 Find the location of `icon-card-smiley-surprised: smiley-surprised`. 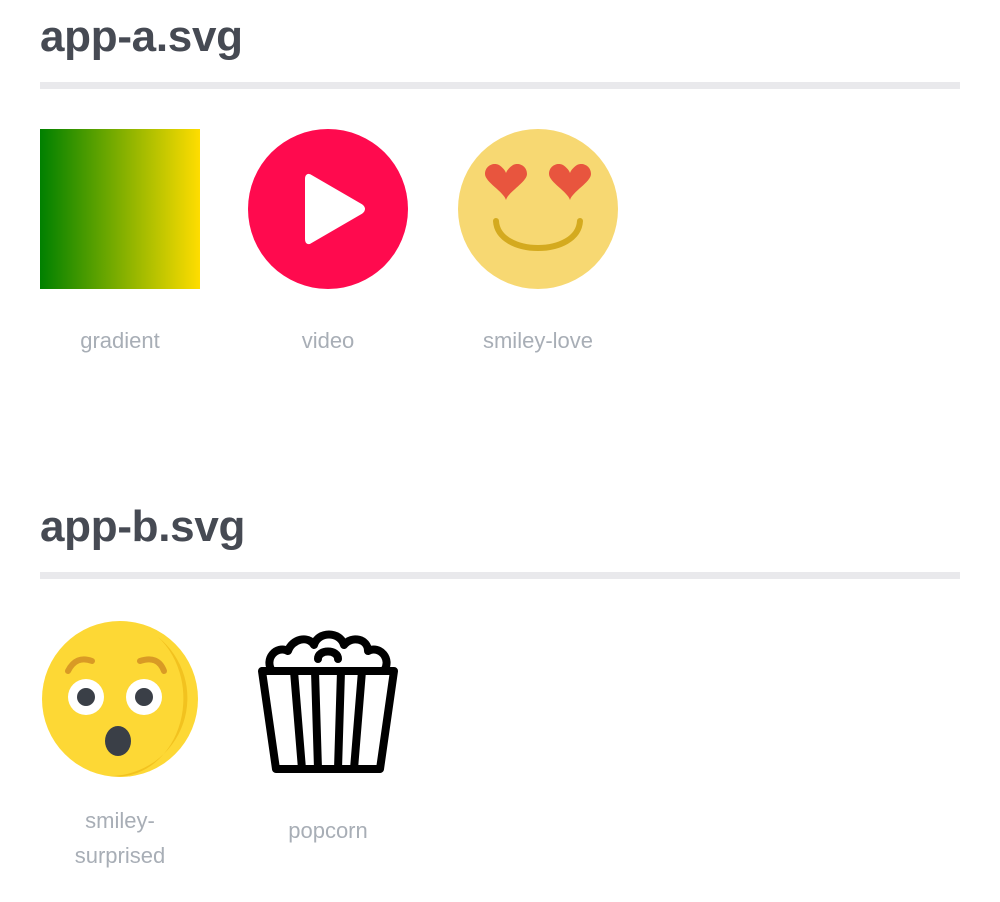

icon-card-smiley-surprised: smiley-surprised is located at coordinates (120, 746).